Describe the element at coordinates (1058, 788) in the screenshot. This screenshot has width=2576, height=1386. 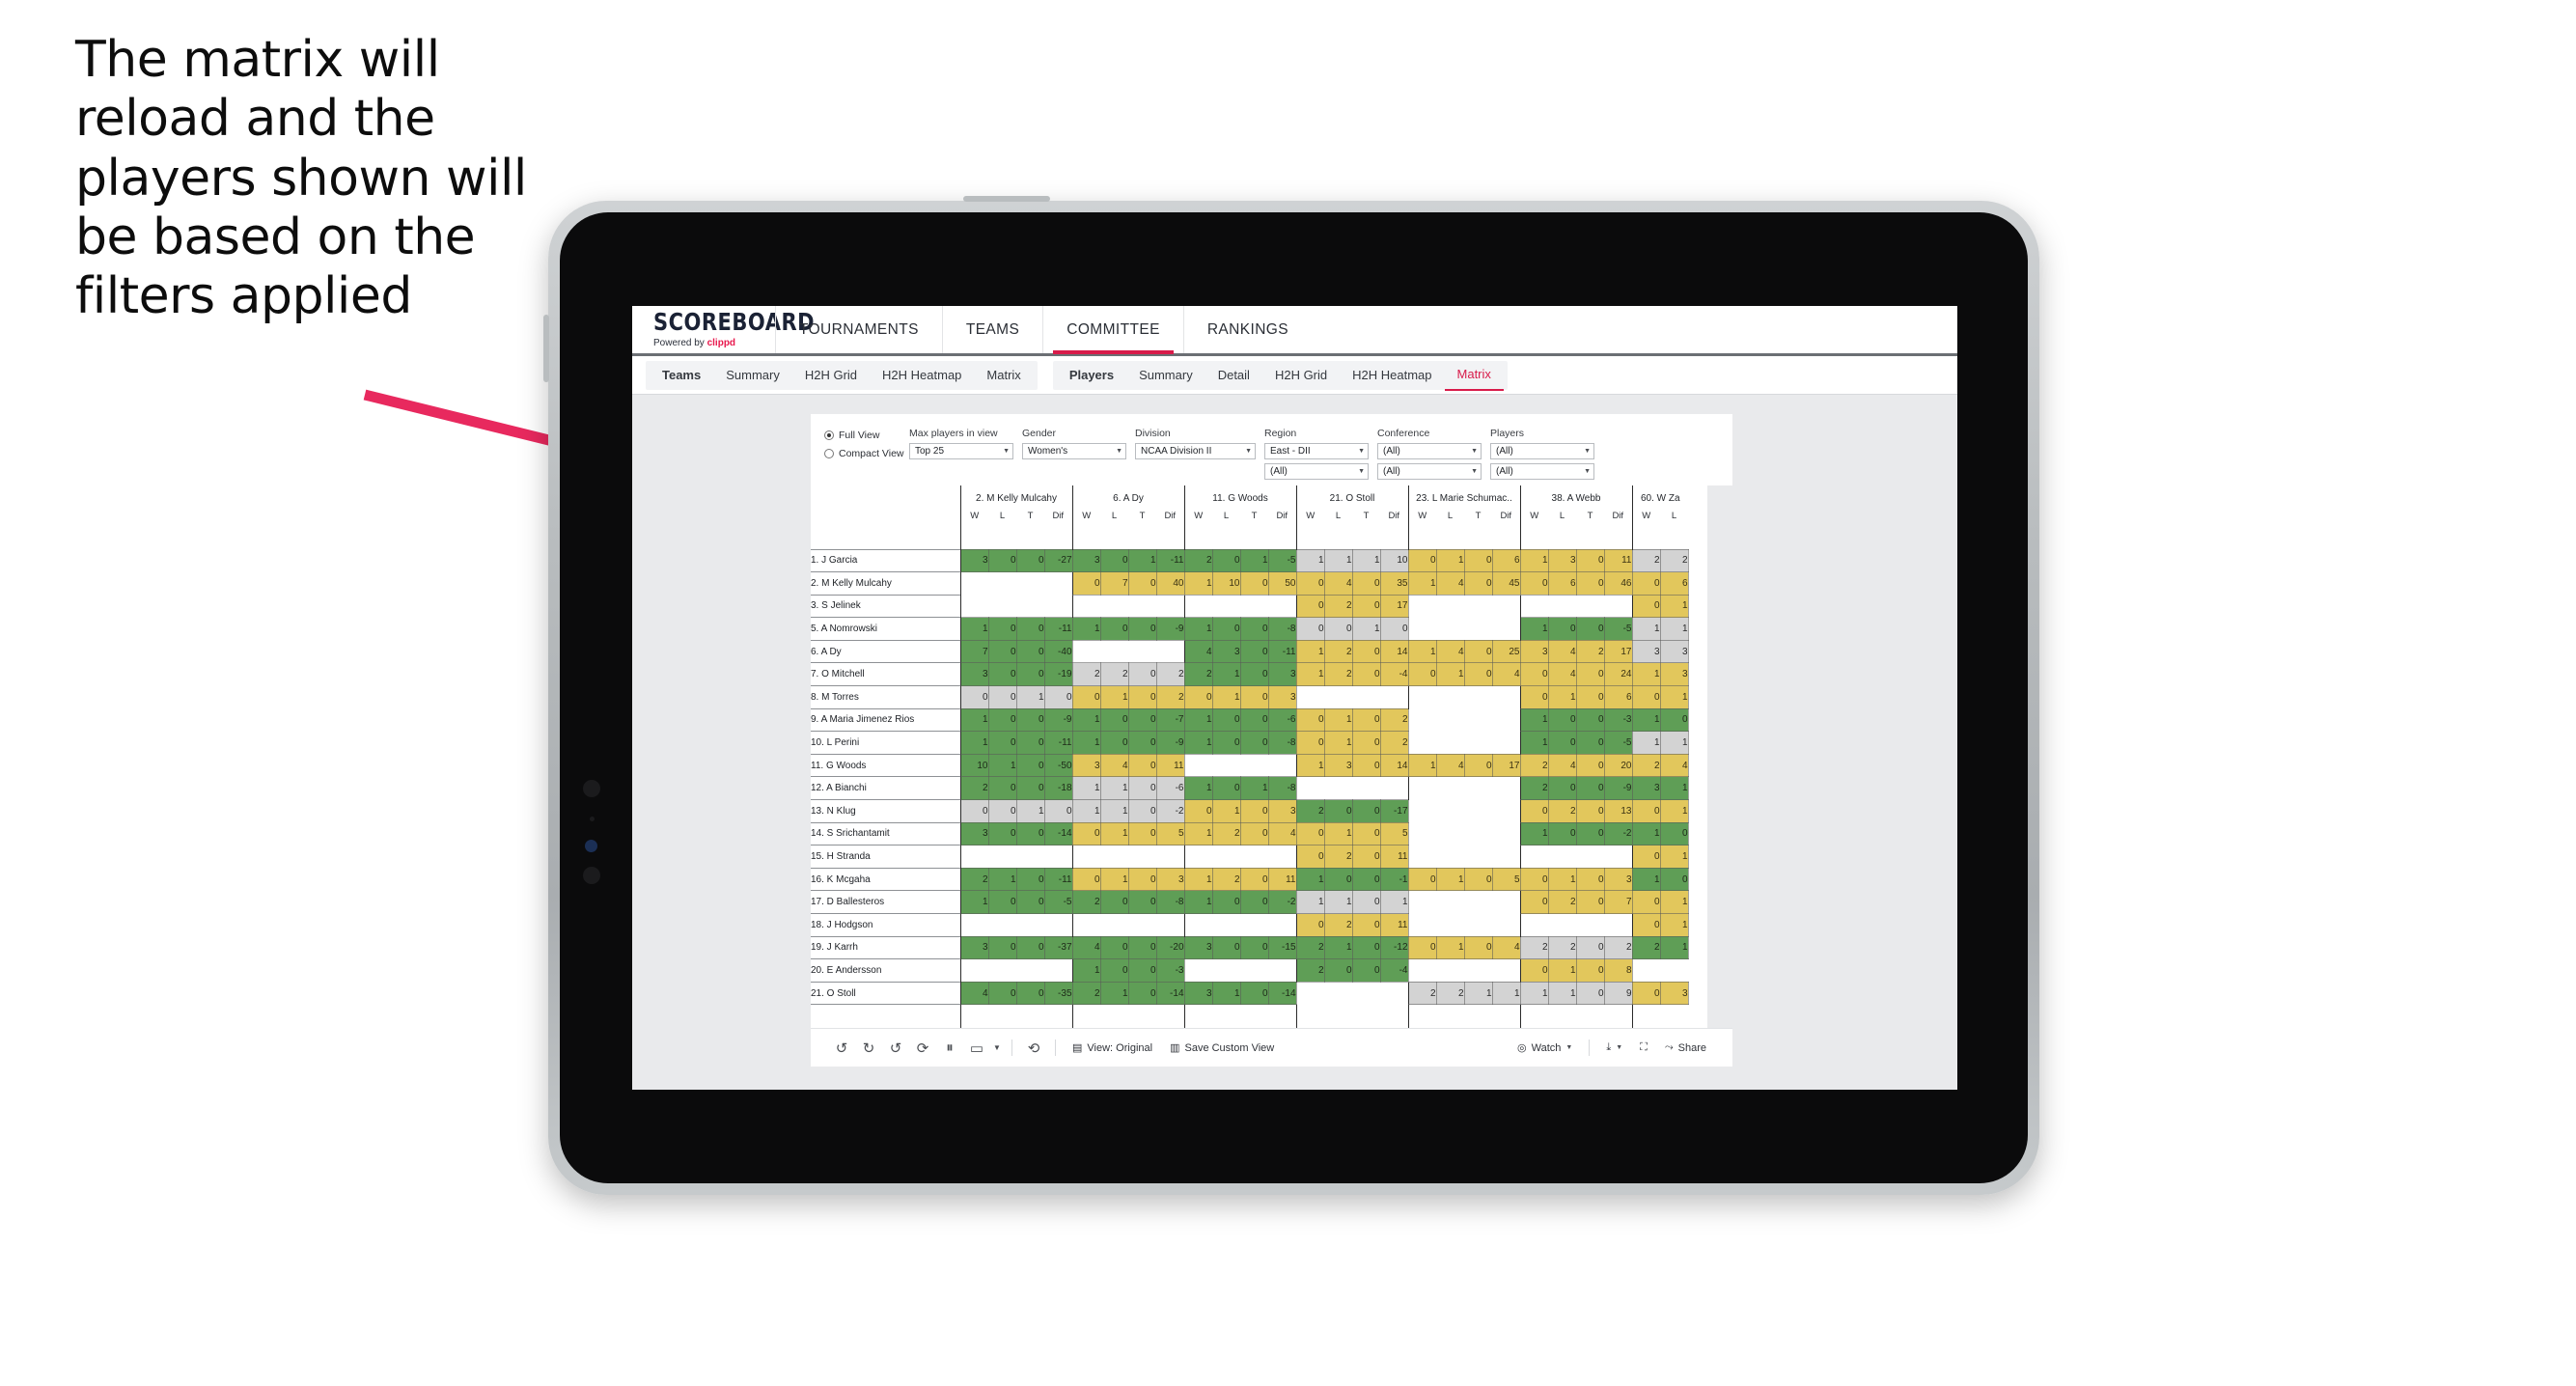
I see `matrix-cell: -18` at that location.